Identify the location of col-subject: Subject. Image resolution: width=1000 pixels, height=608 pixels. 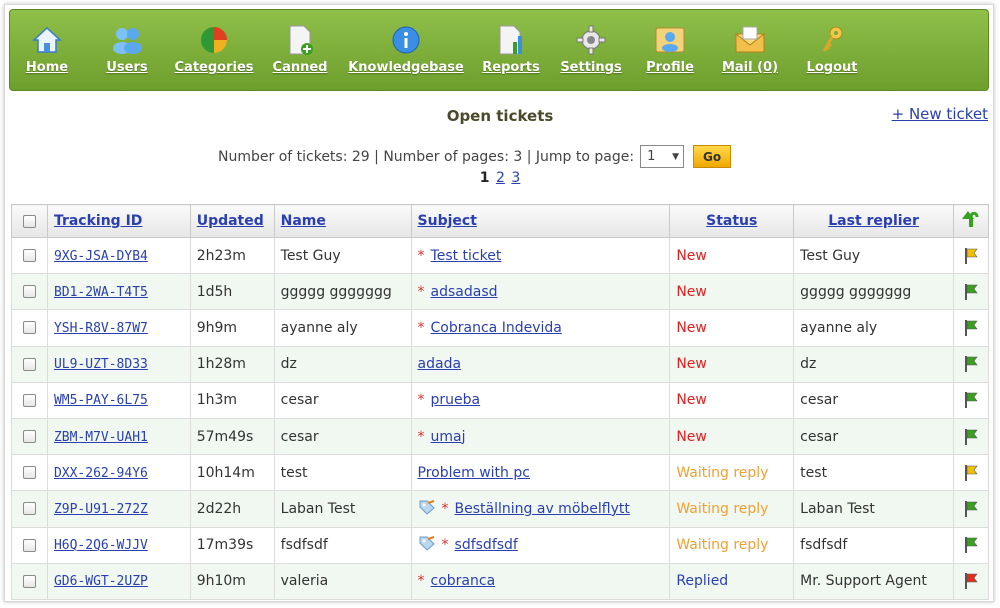
(540, 221).